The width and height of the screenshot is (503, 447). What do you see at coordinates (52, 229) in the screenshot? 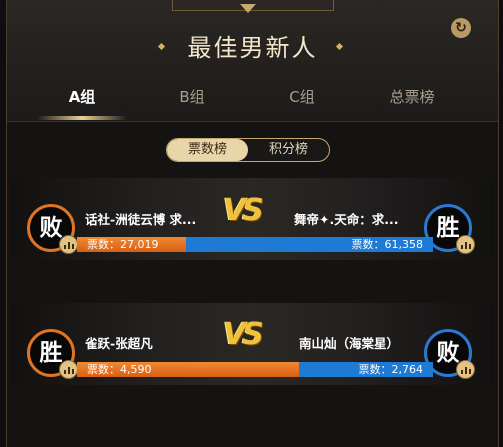
I see `left-result-badge: 败` at bounding box center [52, 229].